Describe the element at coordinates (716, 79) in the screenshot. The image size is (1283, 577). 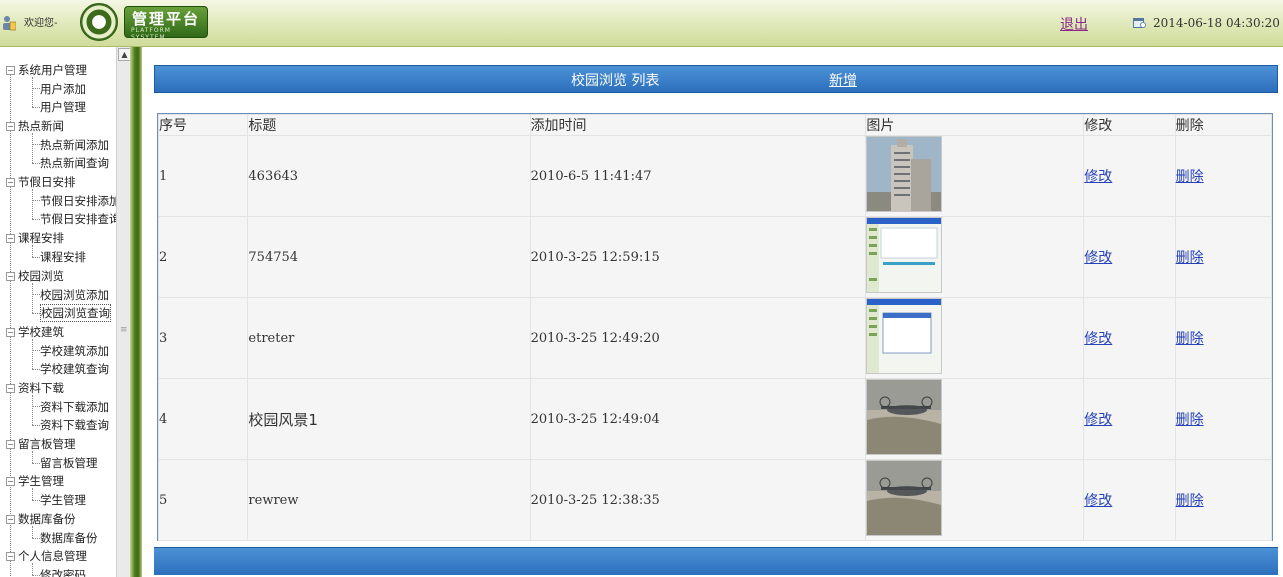
I see `list-title-bar: 校园浏览 列表 新增` at that location.